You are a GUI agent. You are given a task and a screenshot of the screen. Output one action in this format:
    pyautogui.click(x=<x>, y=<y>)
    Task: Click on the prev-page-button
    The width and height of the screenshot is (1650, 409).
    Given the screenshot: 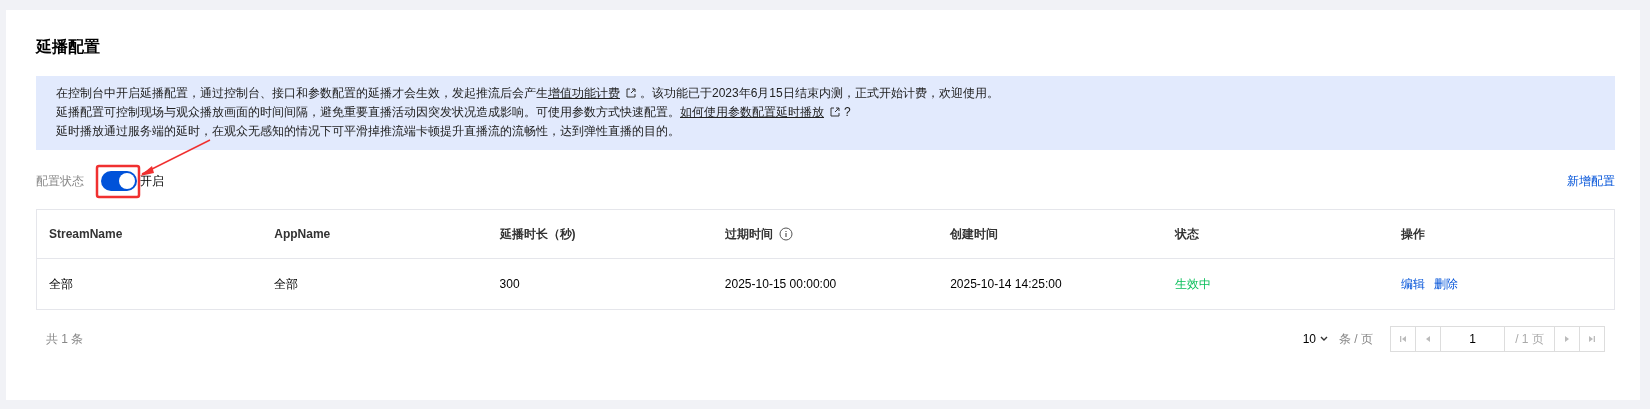 What is the action you would take?
    pyautogui.click(x=1428, y=339)
    